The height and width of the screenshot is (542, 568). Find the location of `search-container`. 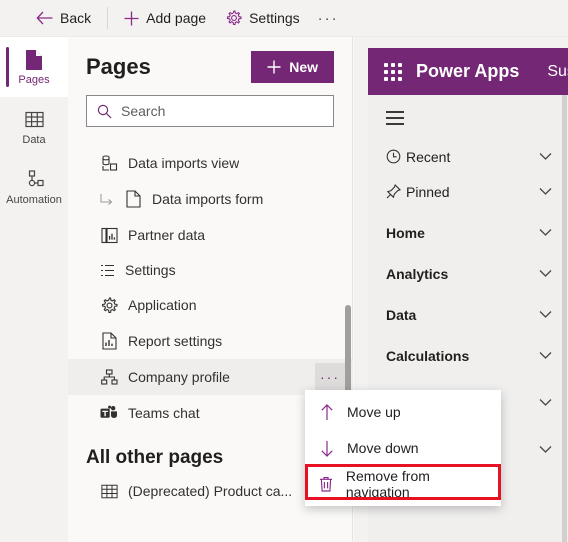

search-container is located at coordinates (210, 110).